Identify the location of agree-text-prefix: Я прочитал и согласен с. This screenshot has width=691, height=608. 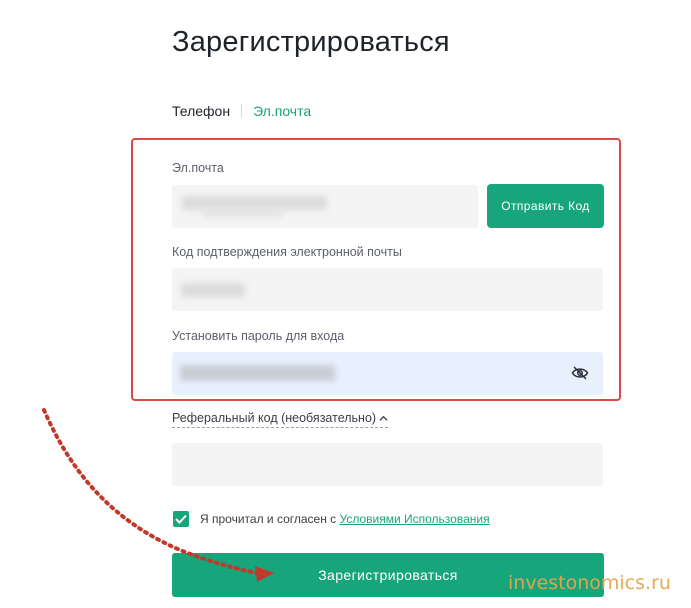
(270, 519).